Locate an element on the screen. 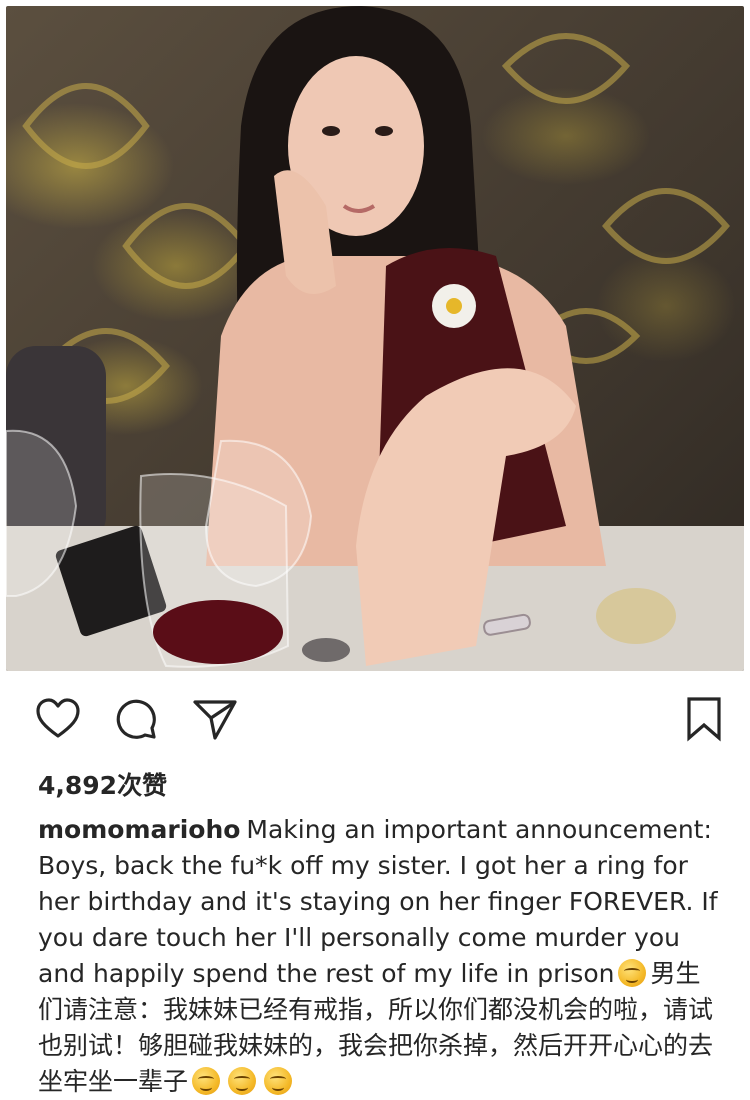 The image size is (750, 1100). bookmark-icon is located at coordinates (704, 719).